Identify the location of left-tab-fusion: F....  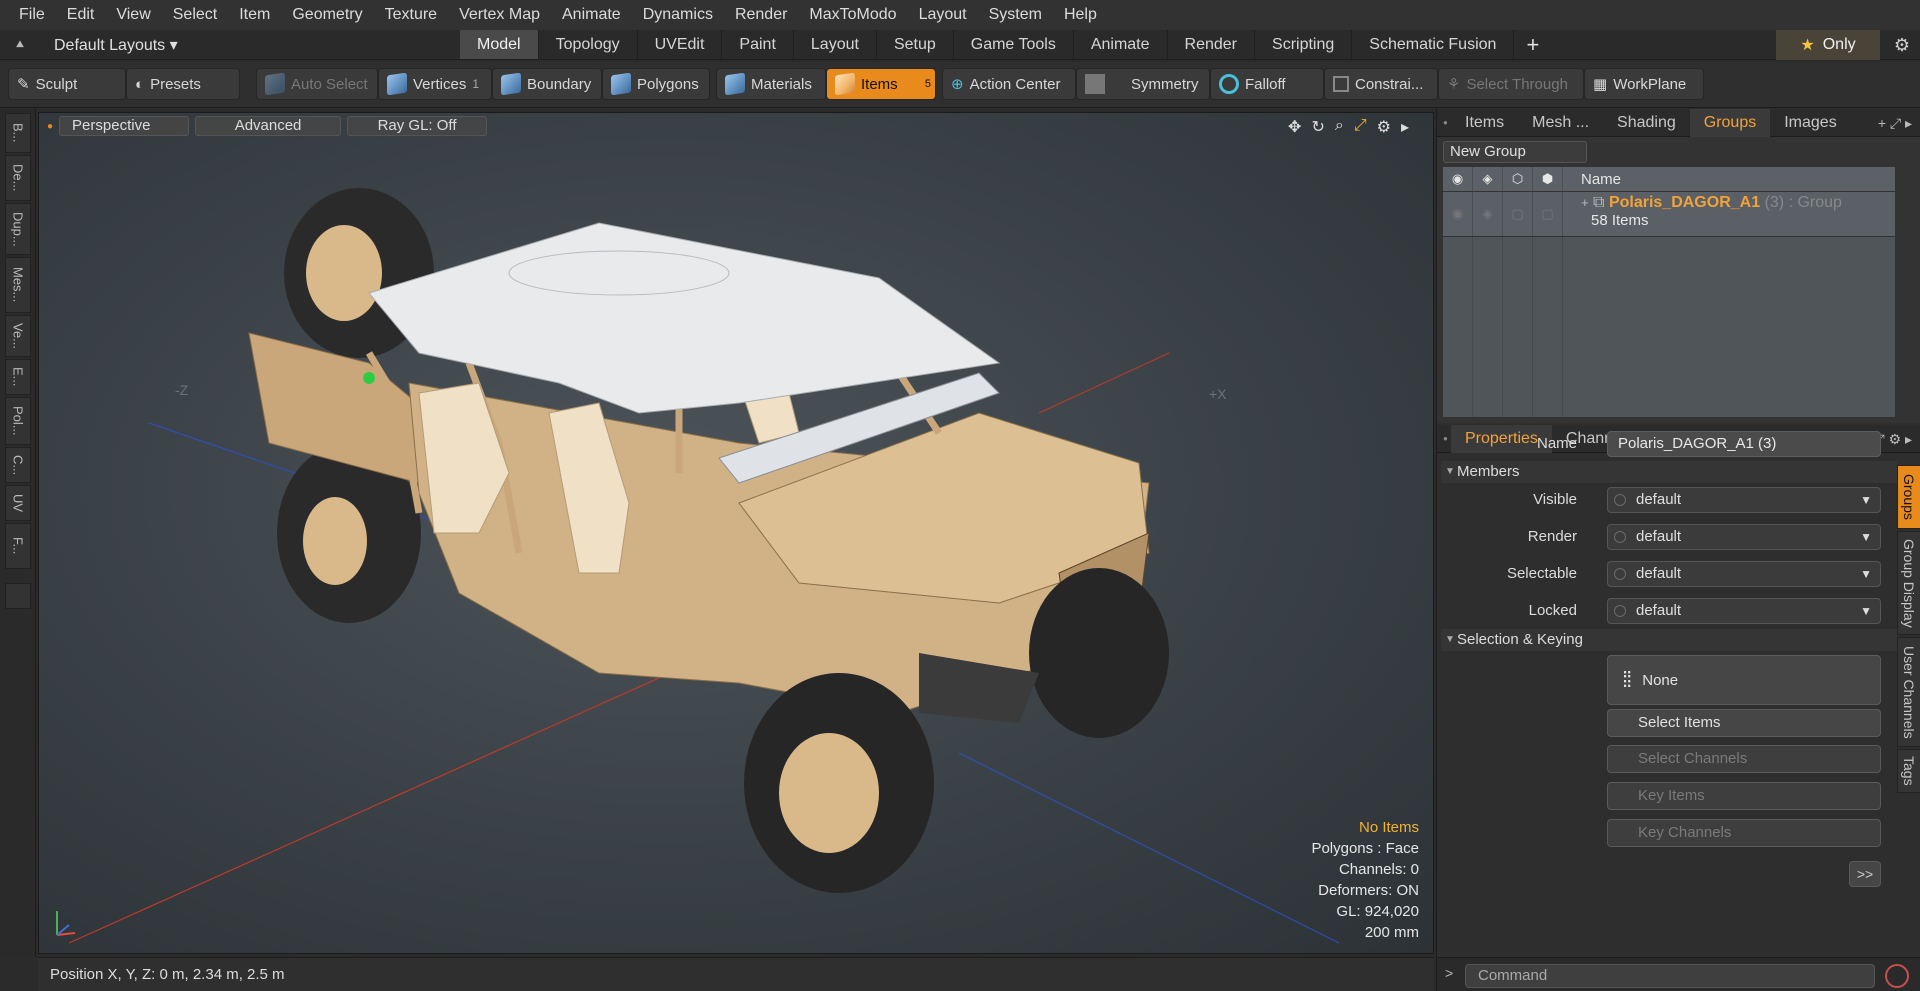
(18, 546).